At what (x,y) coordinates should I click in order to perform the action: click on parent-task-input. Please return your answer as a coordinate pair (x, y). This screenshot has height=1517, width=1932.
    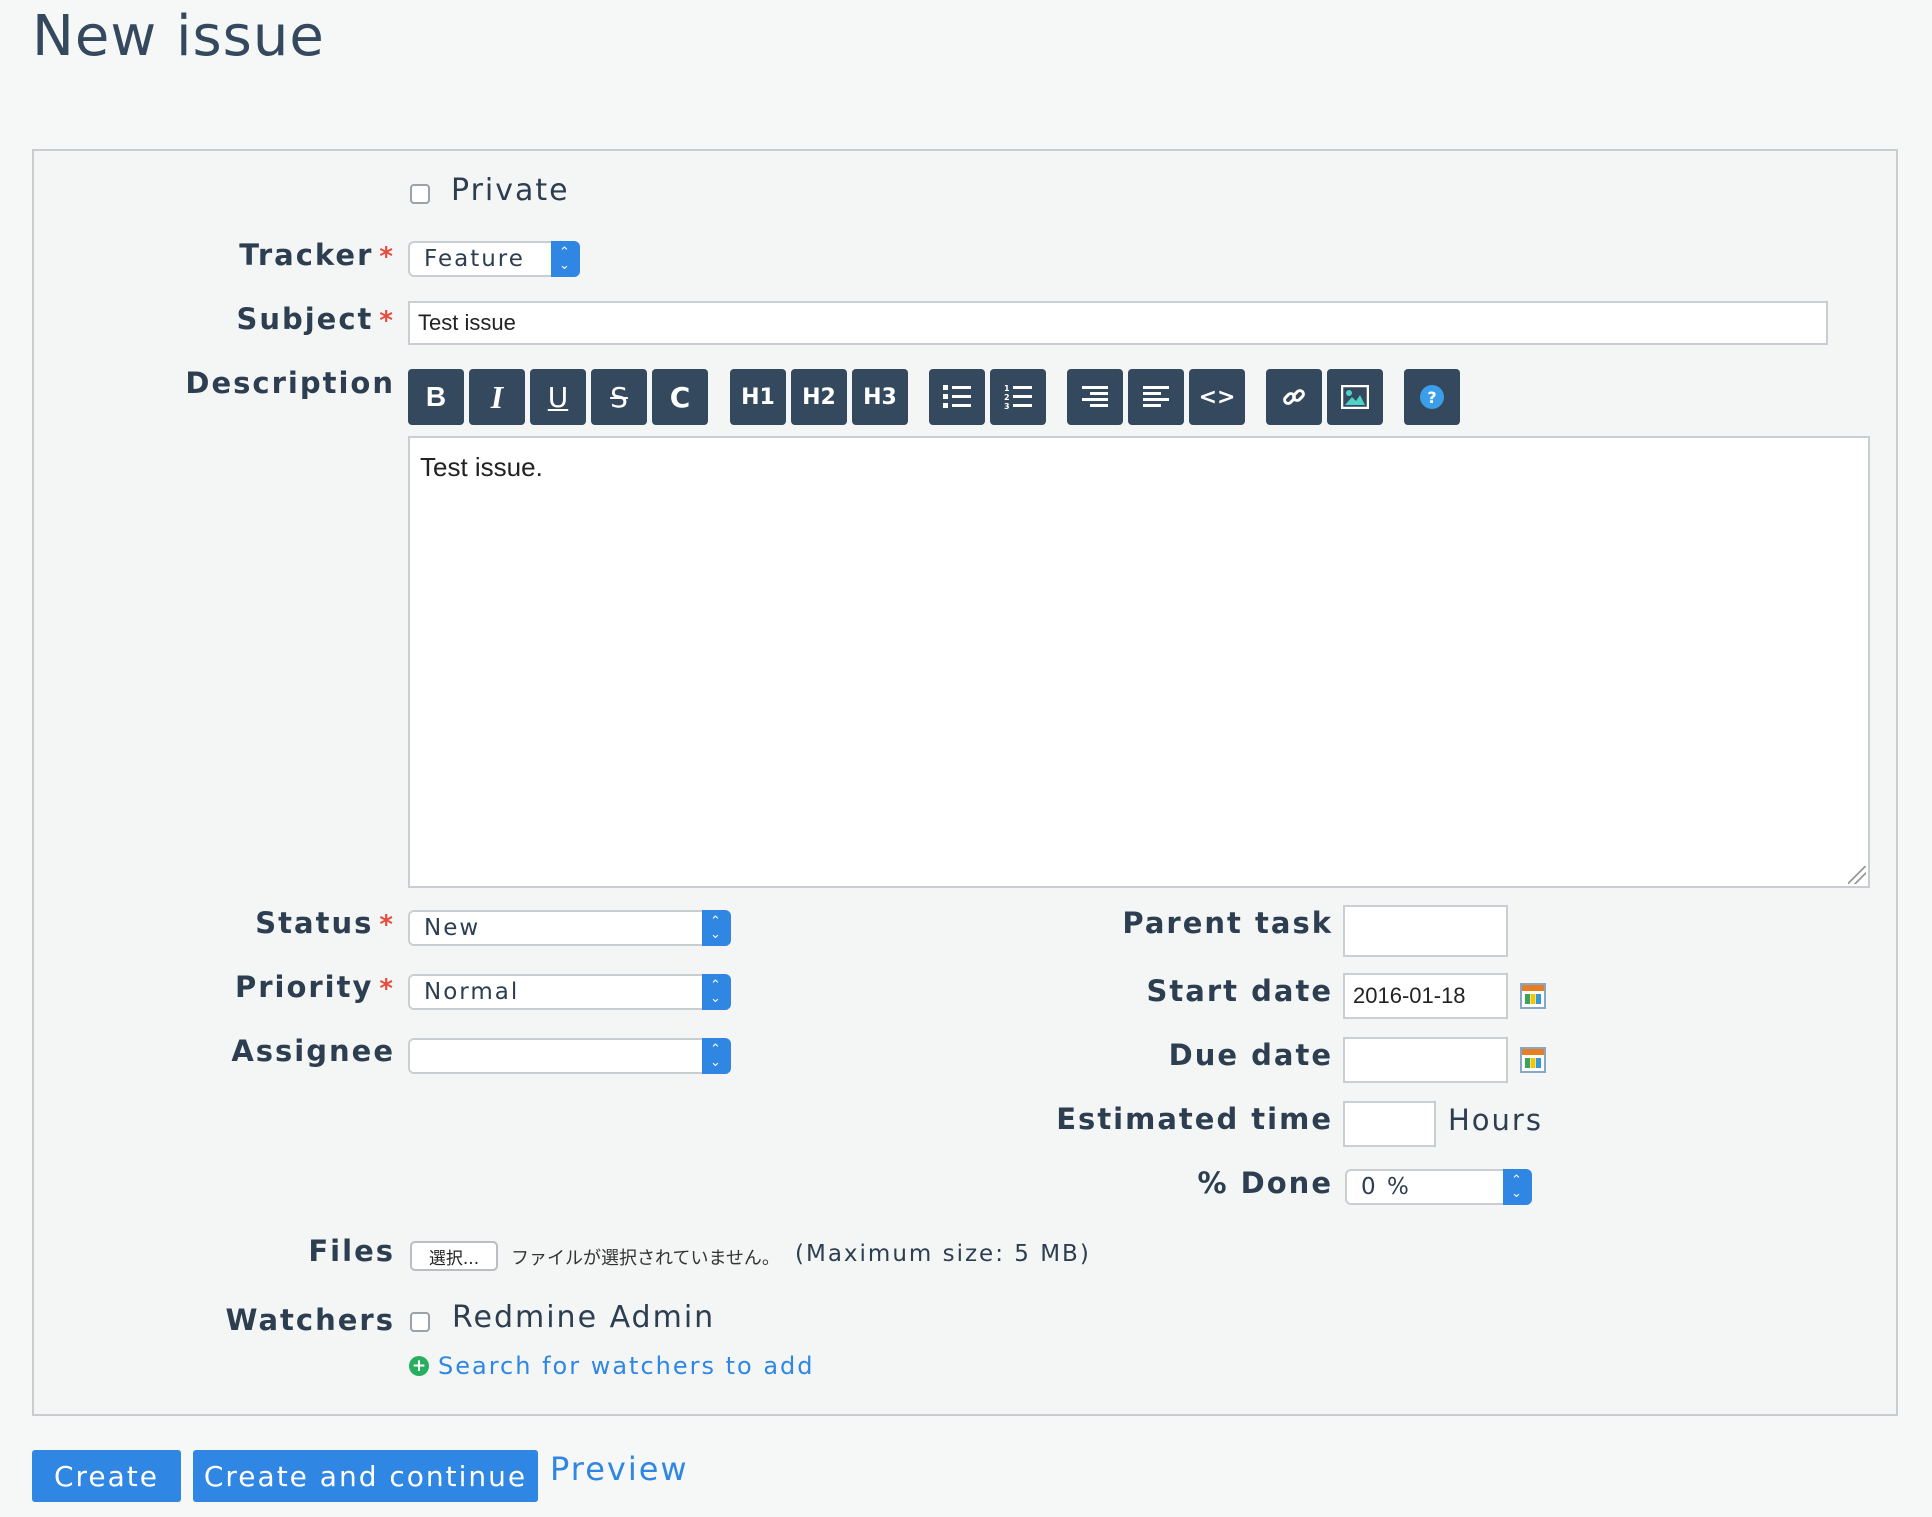
    Looking at the image, I should click on (1425, 931).